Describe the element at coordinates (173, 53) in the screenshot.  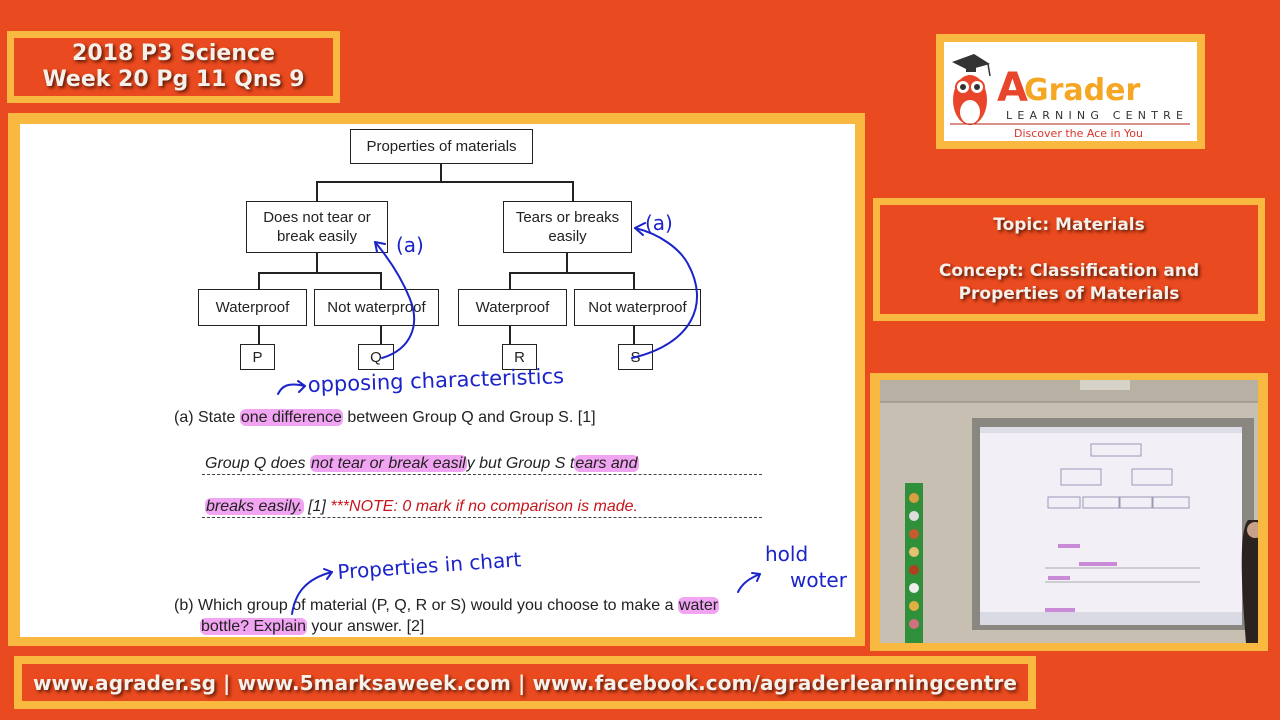
I see `lesson-title-line1: 2018 P3 Science` at that location.